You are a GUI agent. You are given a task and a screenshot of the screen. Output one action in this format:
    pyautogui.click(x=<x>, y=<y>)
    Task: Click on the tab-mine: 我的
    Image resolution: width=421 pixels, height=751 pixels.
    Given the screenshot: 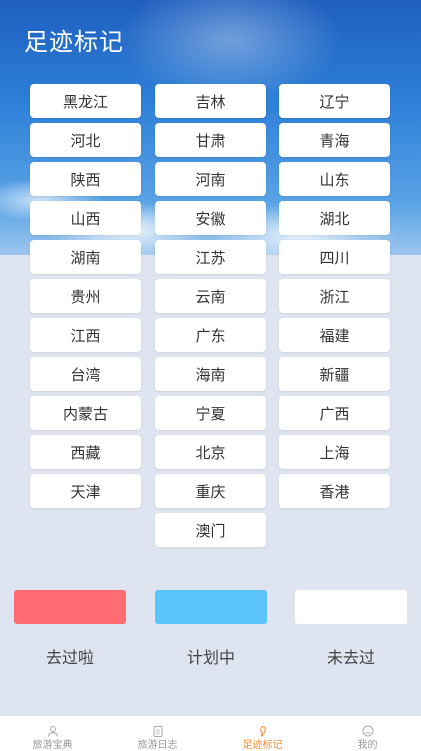 What is the action you would take?
    pyautogui.click(x=367, y=733)
    